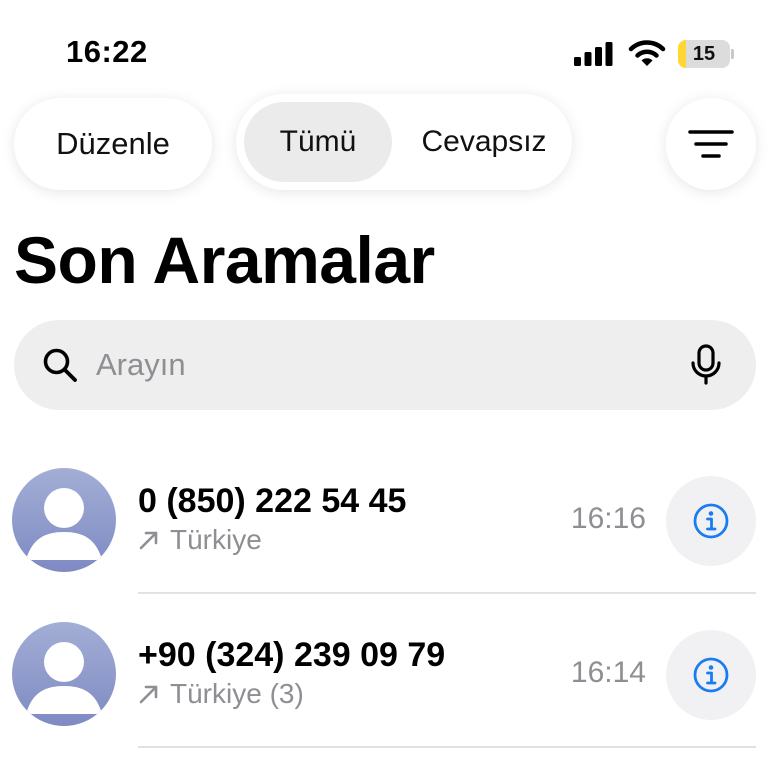 This screenshot has height=768, width=768. I want to click on status-time: 16:22, so click(107, 51).